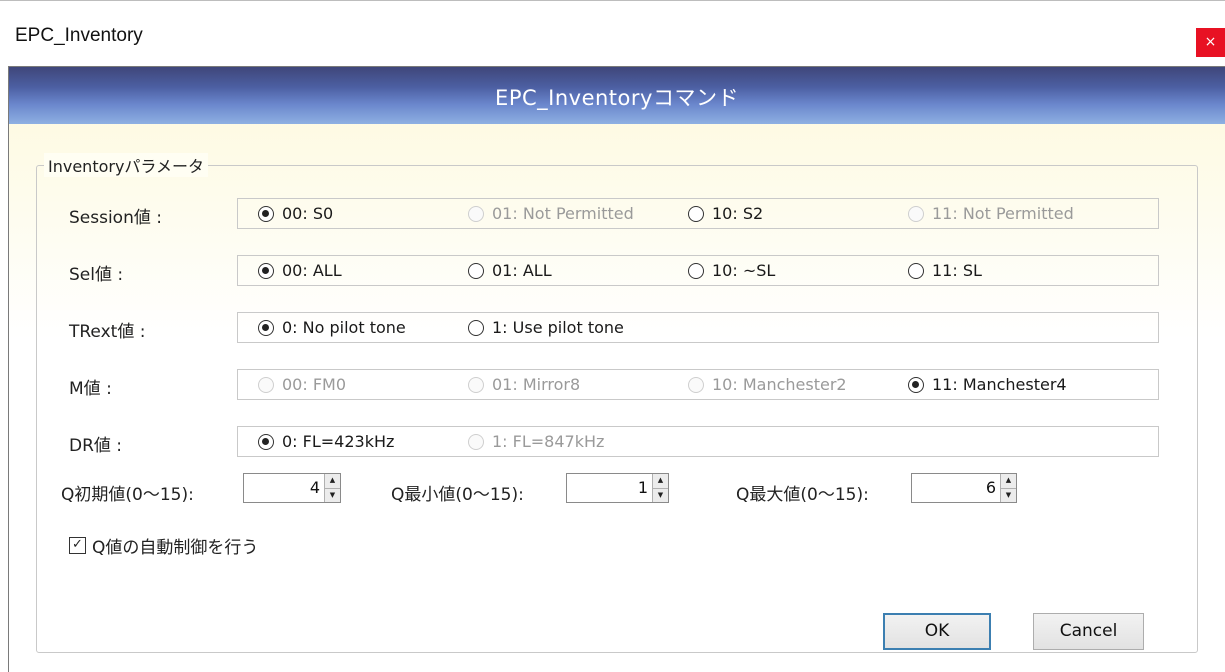 Image resolution: width=1225 pixels, height=672 pixels. I want to click on session-option-00: 00: S0, so click(295, 213).